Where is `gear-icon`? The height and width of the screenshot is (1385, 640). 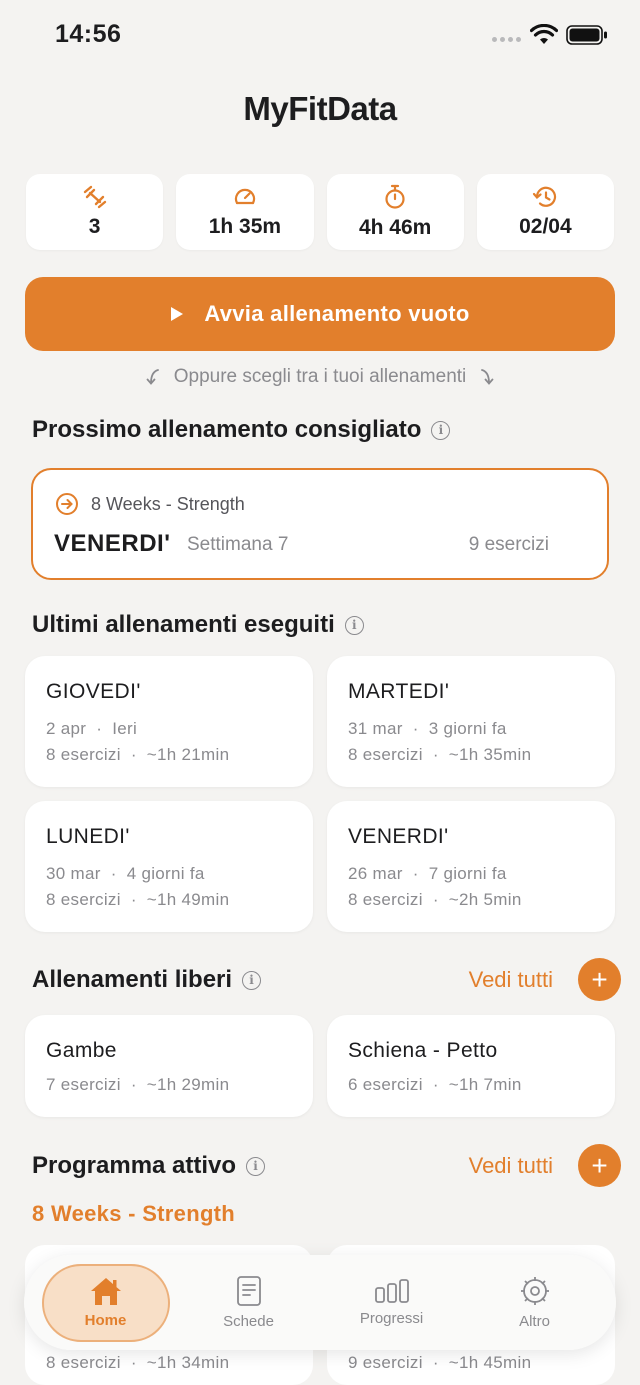
gear-icon is located at coordinates (534, 1291).